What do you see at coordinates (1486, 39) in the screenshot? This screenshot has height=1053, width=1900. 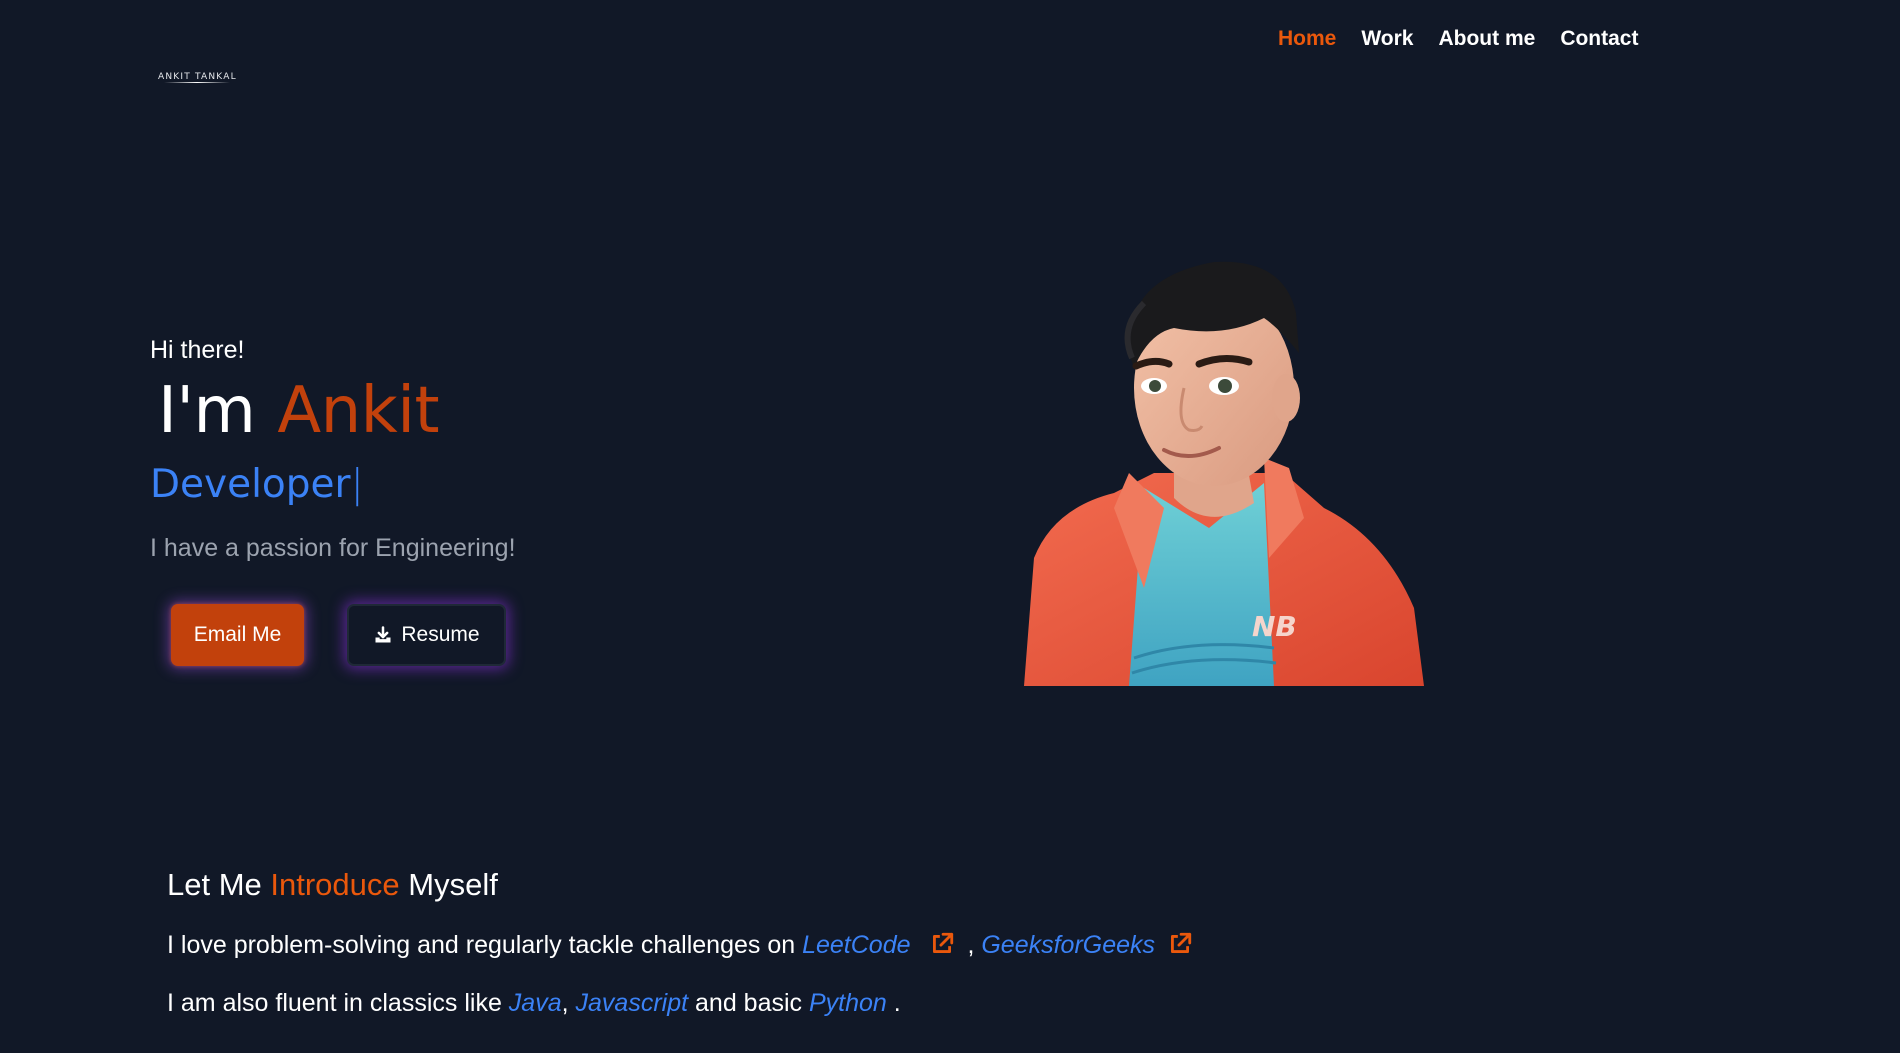 I see `nav-about-me: About me` at bounding box center [1486, 39].